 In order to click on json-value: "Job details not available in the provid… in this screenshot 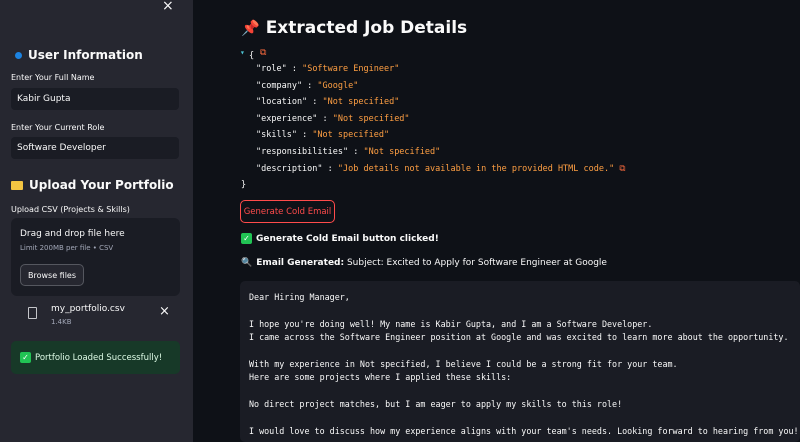, I will do `click(476, 168)`.